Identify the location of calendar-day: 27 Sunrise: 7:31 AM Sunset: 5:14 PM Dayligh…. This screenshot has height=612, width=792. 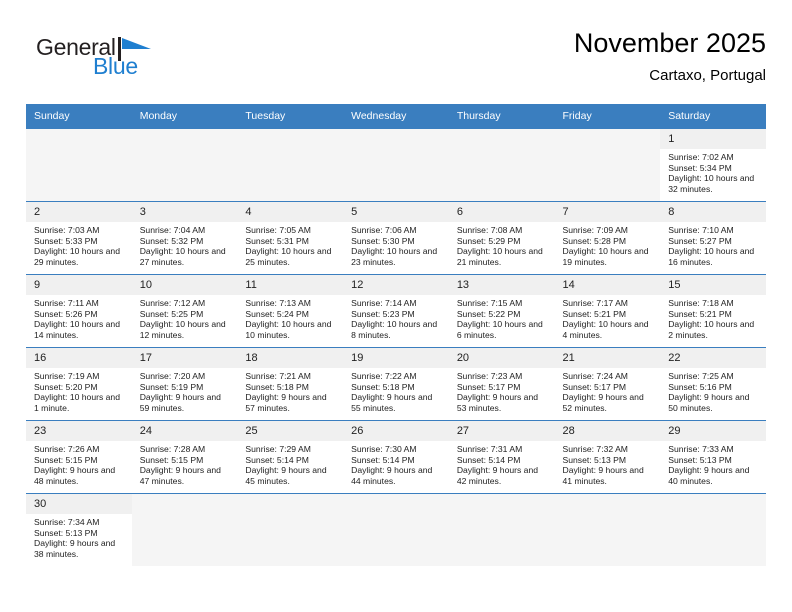
(501, 457).